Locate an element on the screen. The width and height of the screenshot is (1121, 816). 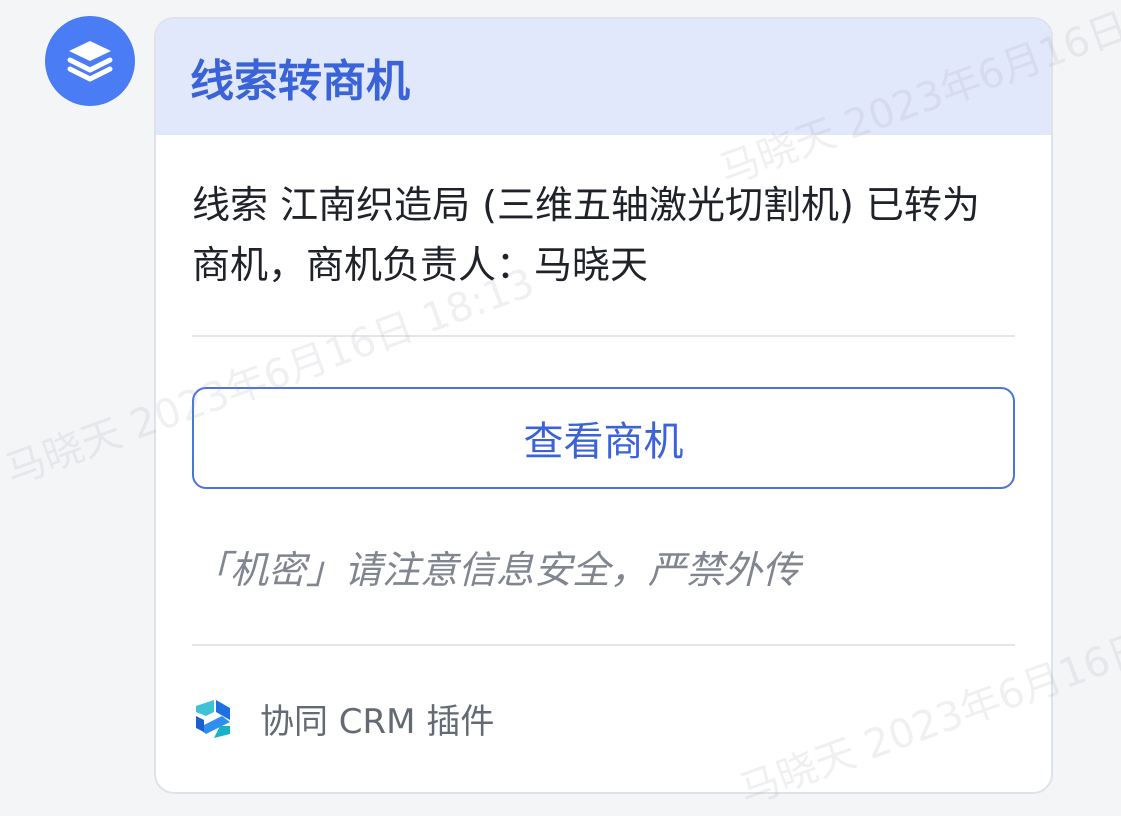
card-header: 线索转商机 is located at coordinates (603, 77).